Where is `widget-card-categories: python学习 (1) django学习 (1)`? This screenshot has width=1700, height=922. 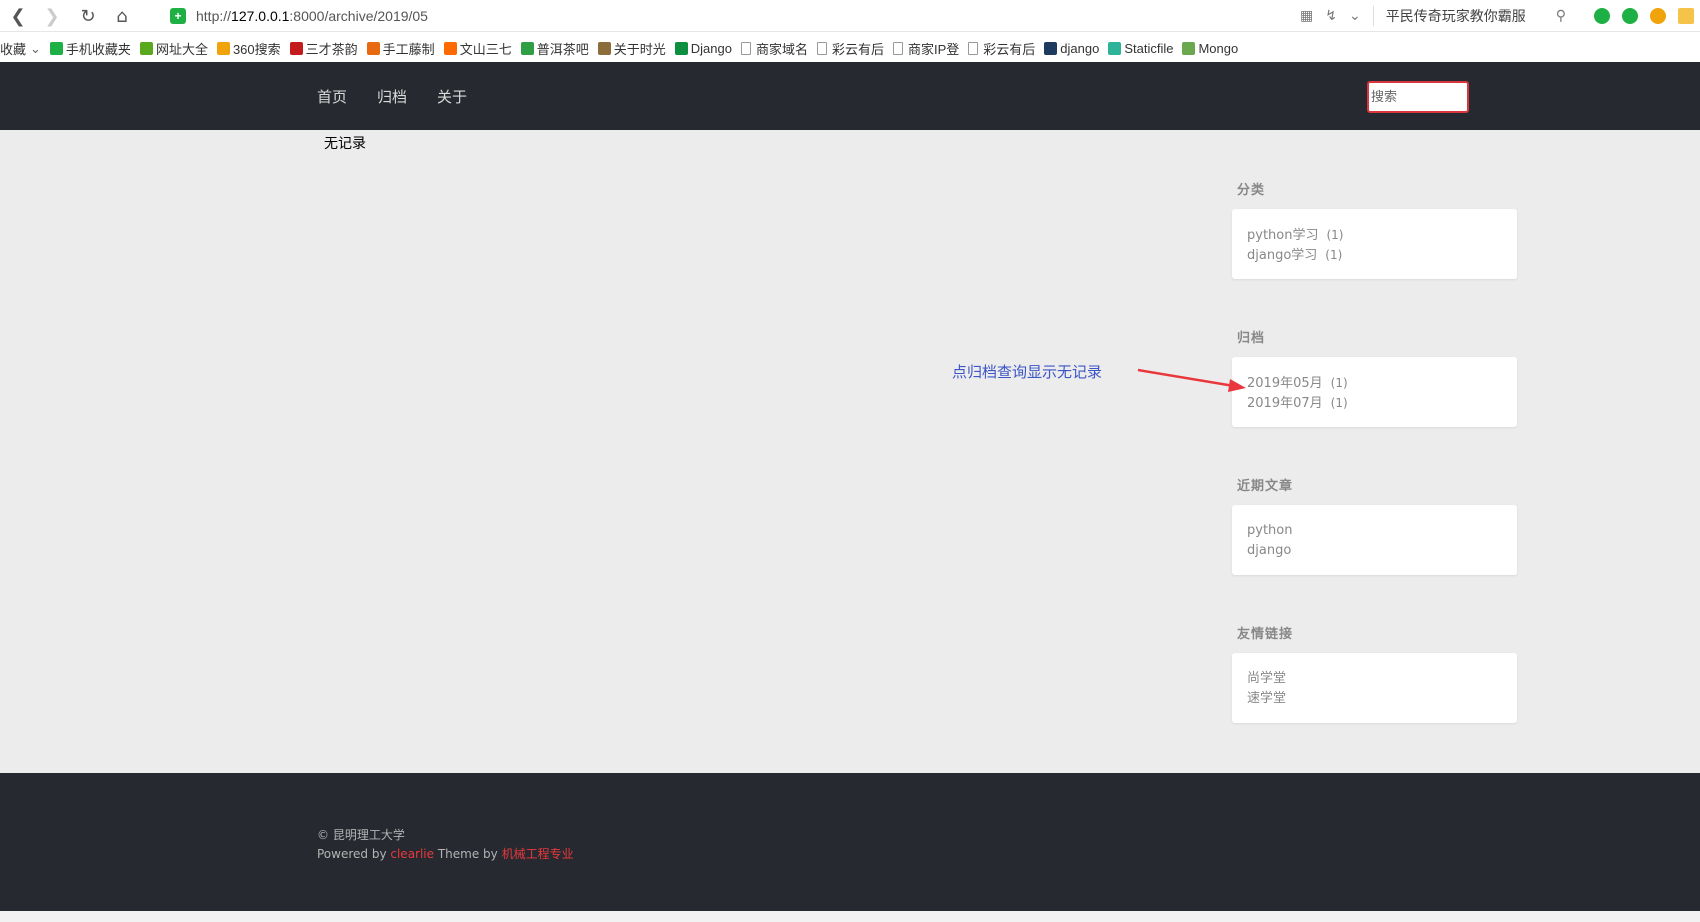 widget-card-categories: python学习 (1) django学习 (1) is located at coordinates (1374, 244).